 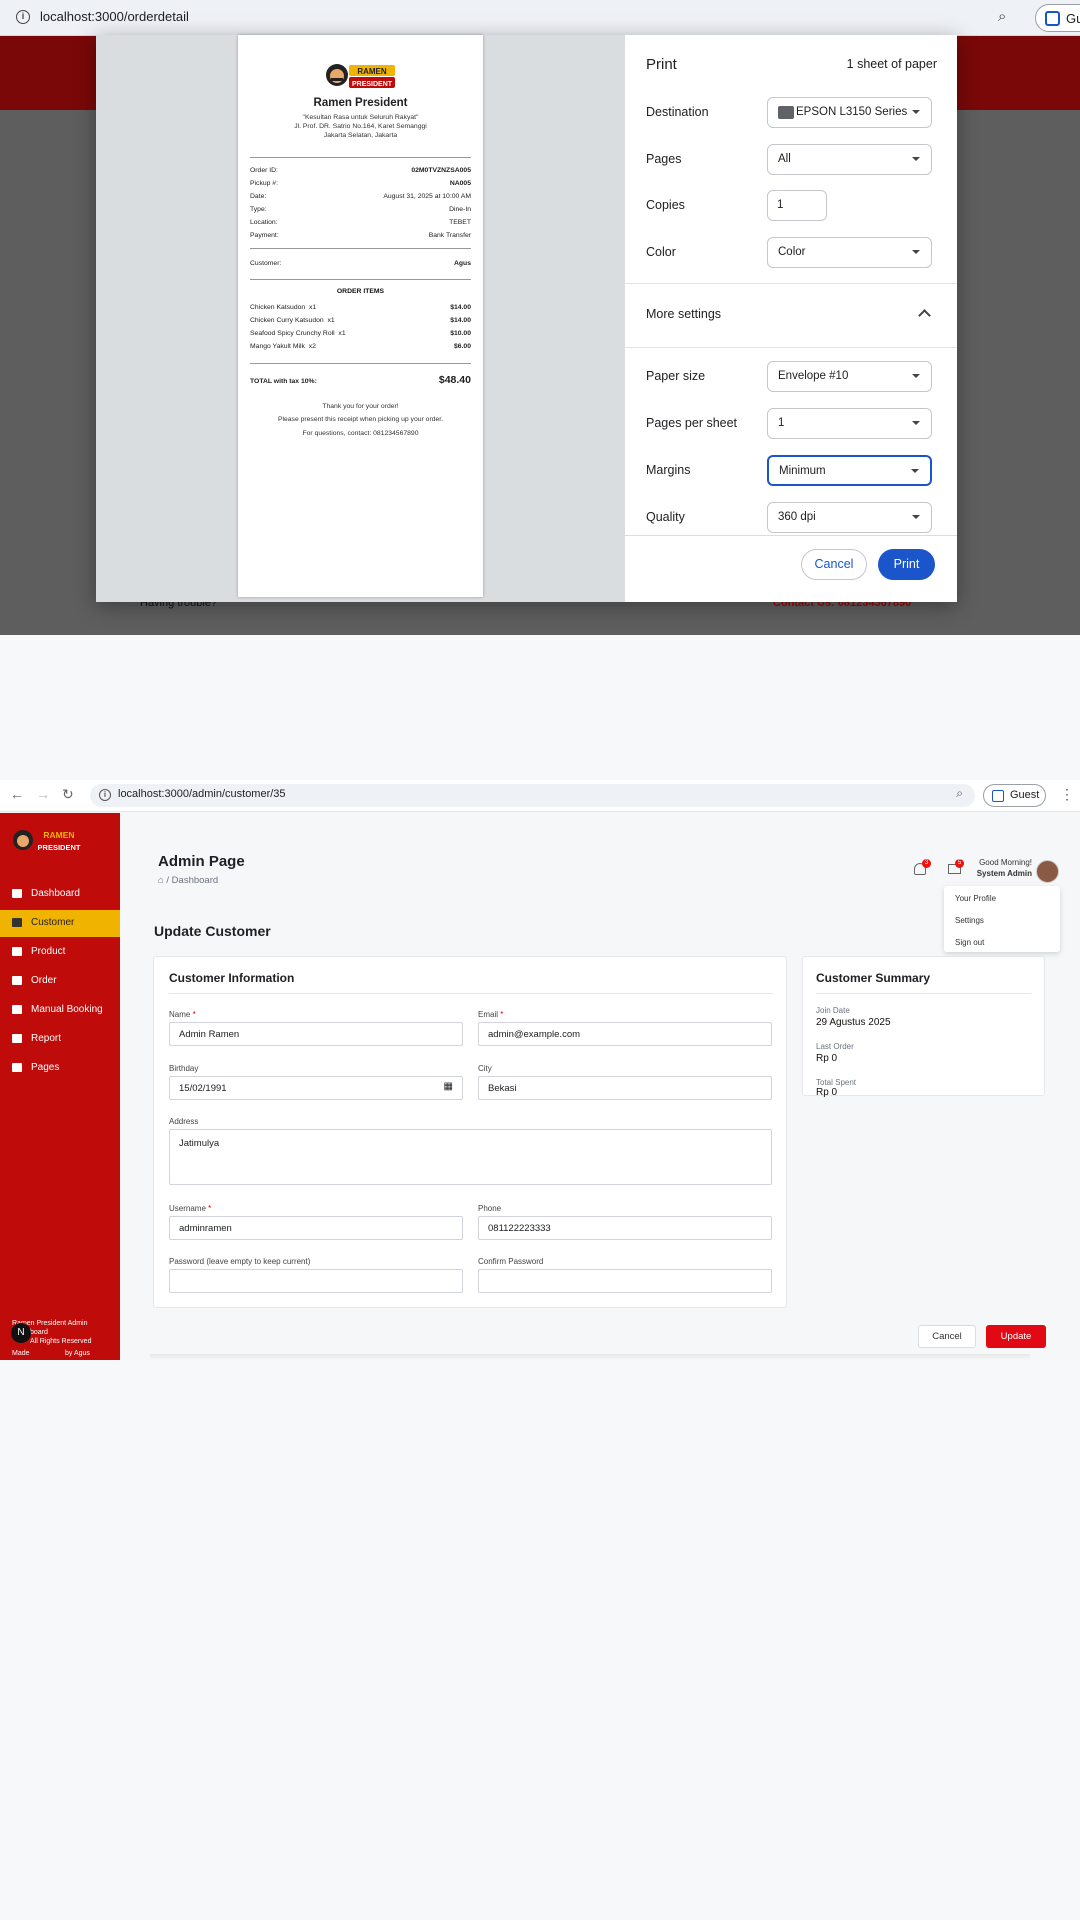 What do you see at coordinates (448, 1086) in the screenshot?
I see `calendar-icon: ▦` at bounding box center [448, 1086].